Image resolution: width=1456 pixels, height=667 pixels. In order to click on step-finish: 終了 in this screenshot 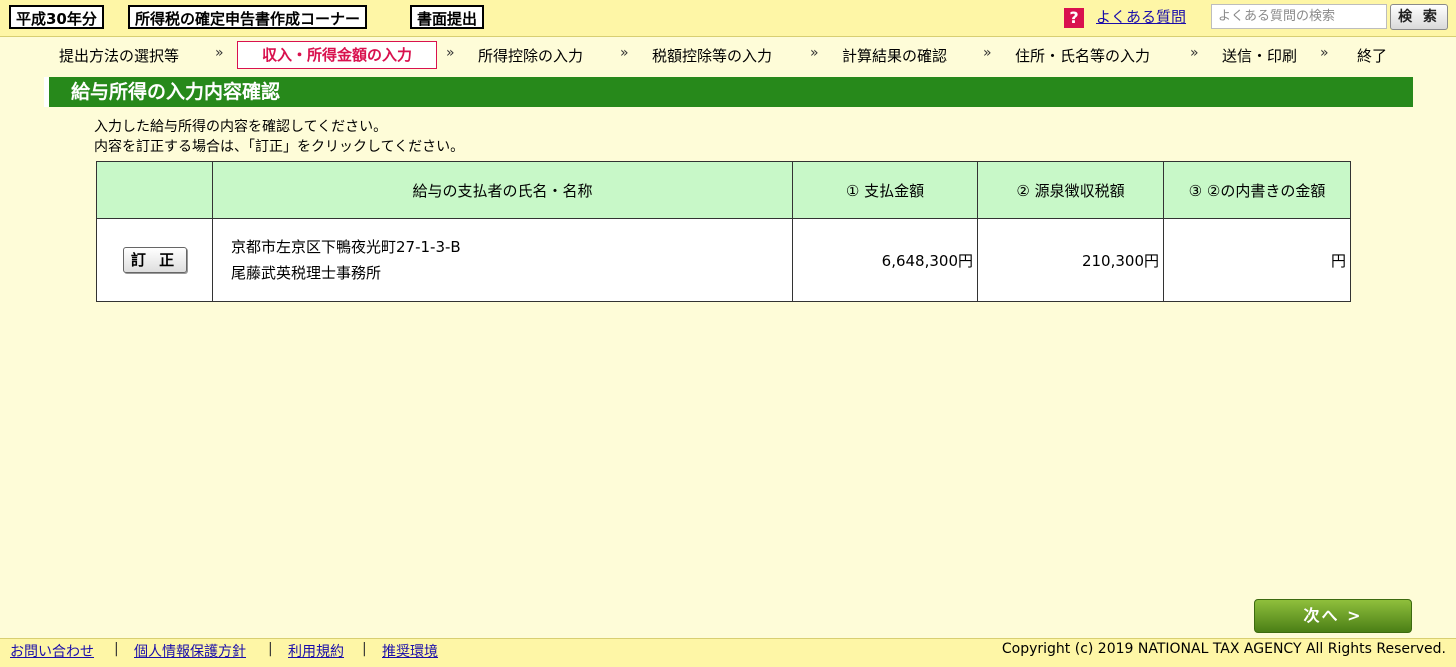, I will do `click(1372, 56)`.